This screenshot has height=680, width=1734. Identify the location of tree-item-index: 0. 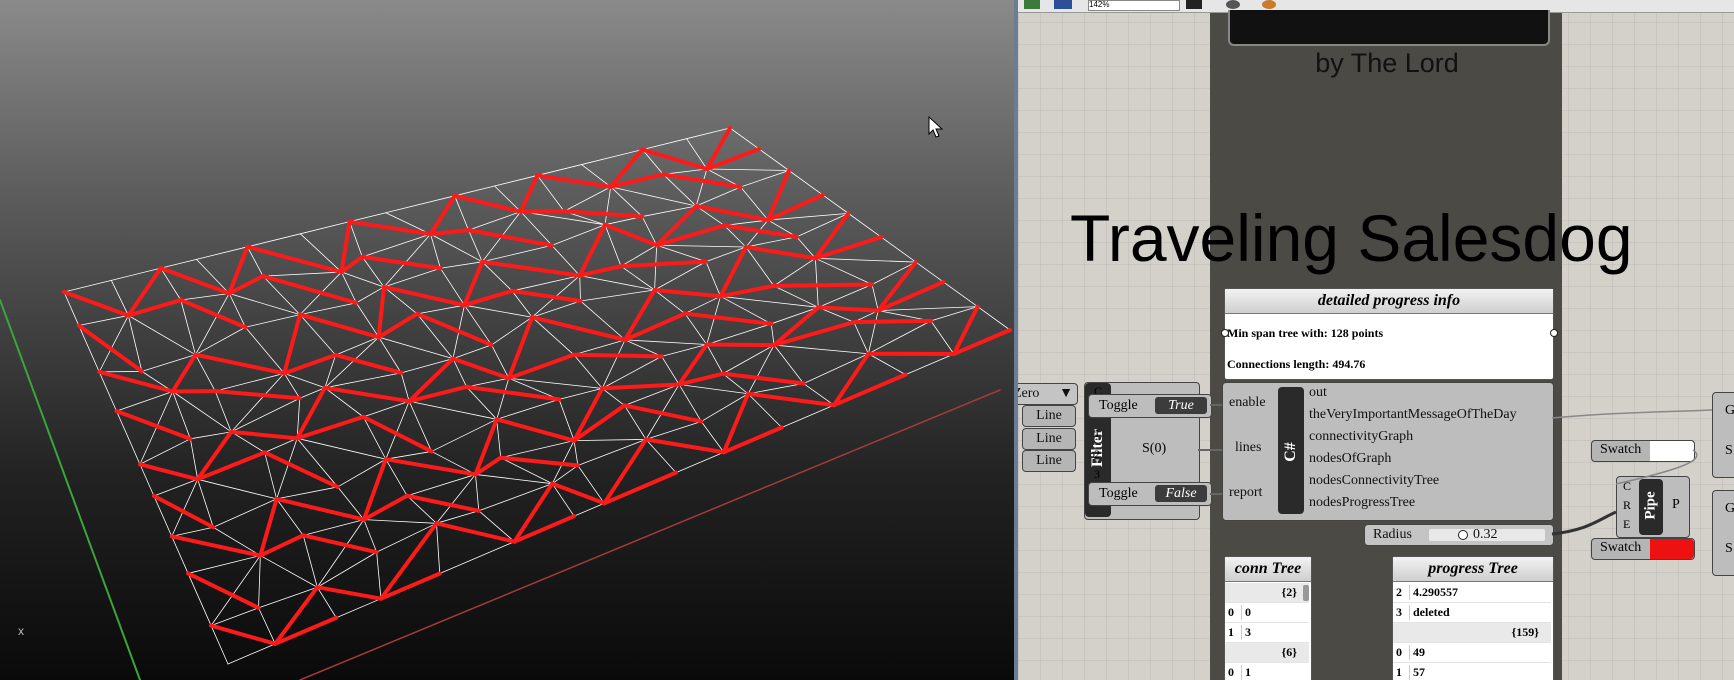
(1231, 612).